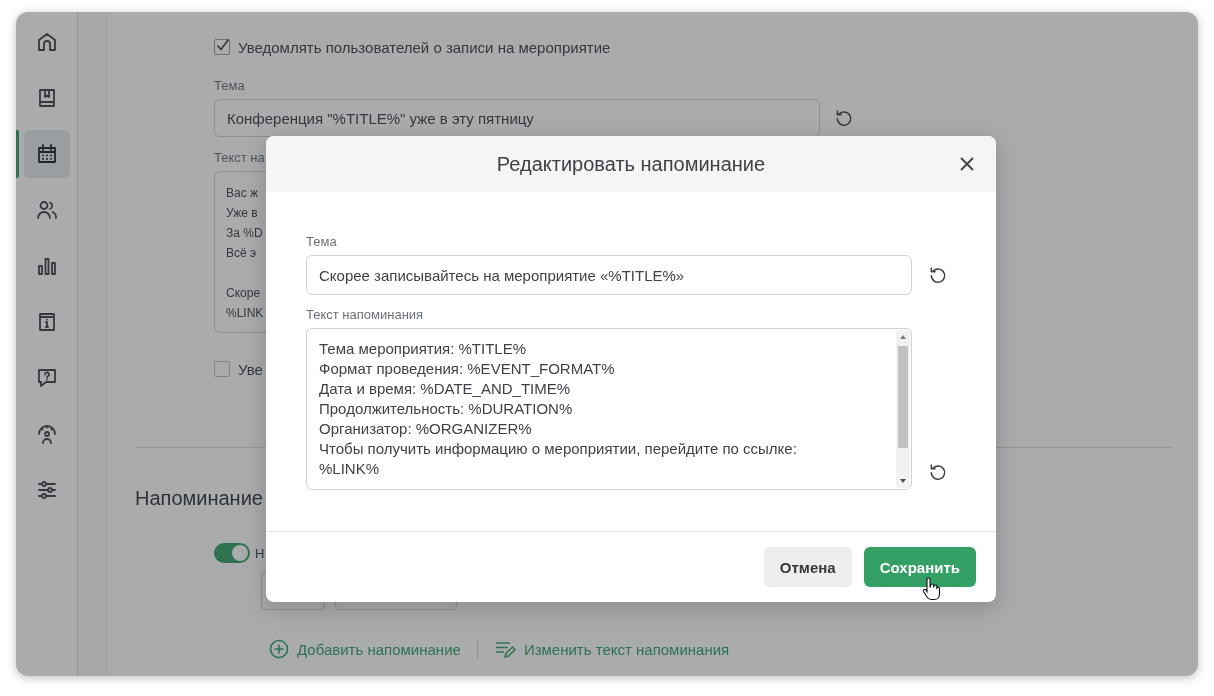  Describe the element at coordinates (423, 349) in the screenshot. I see `text-line: Тема мероприятия: %TITLE%` at that location.